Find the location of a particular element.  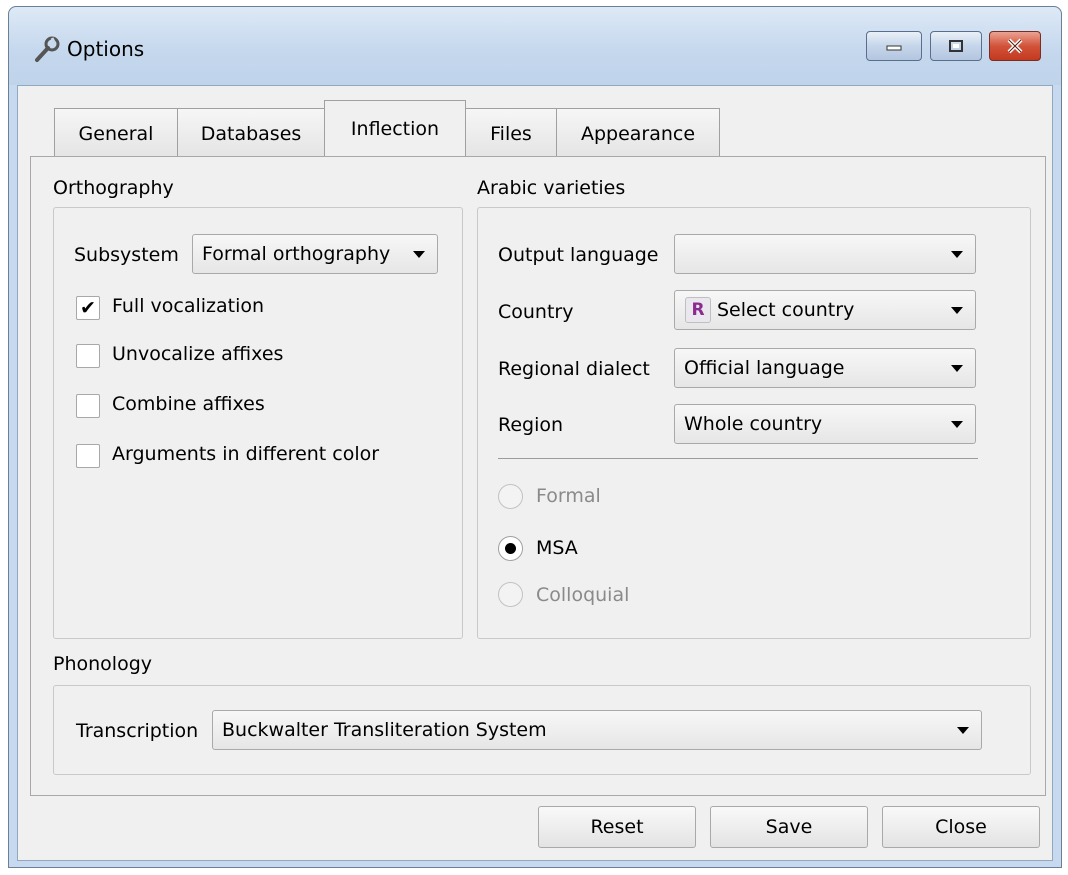

formal-label: Formal is located at coordinates (568, 496).